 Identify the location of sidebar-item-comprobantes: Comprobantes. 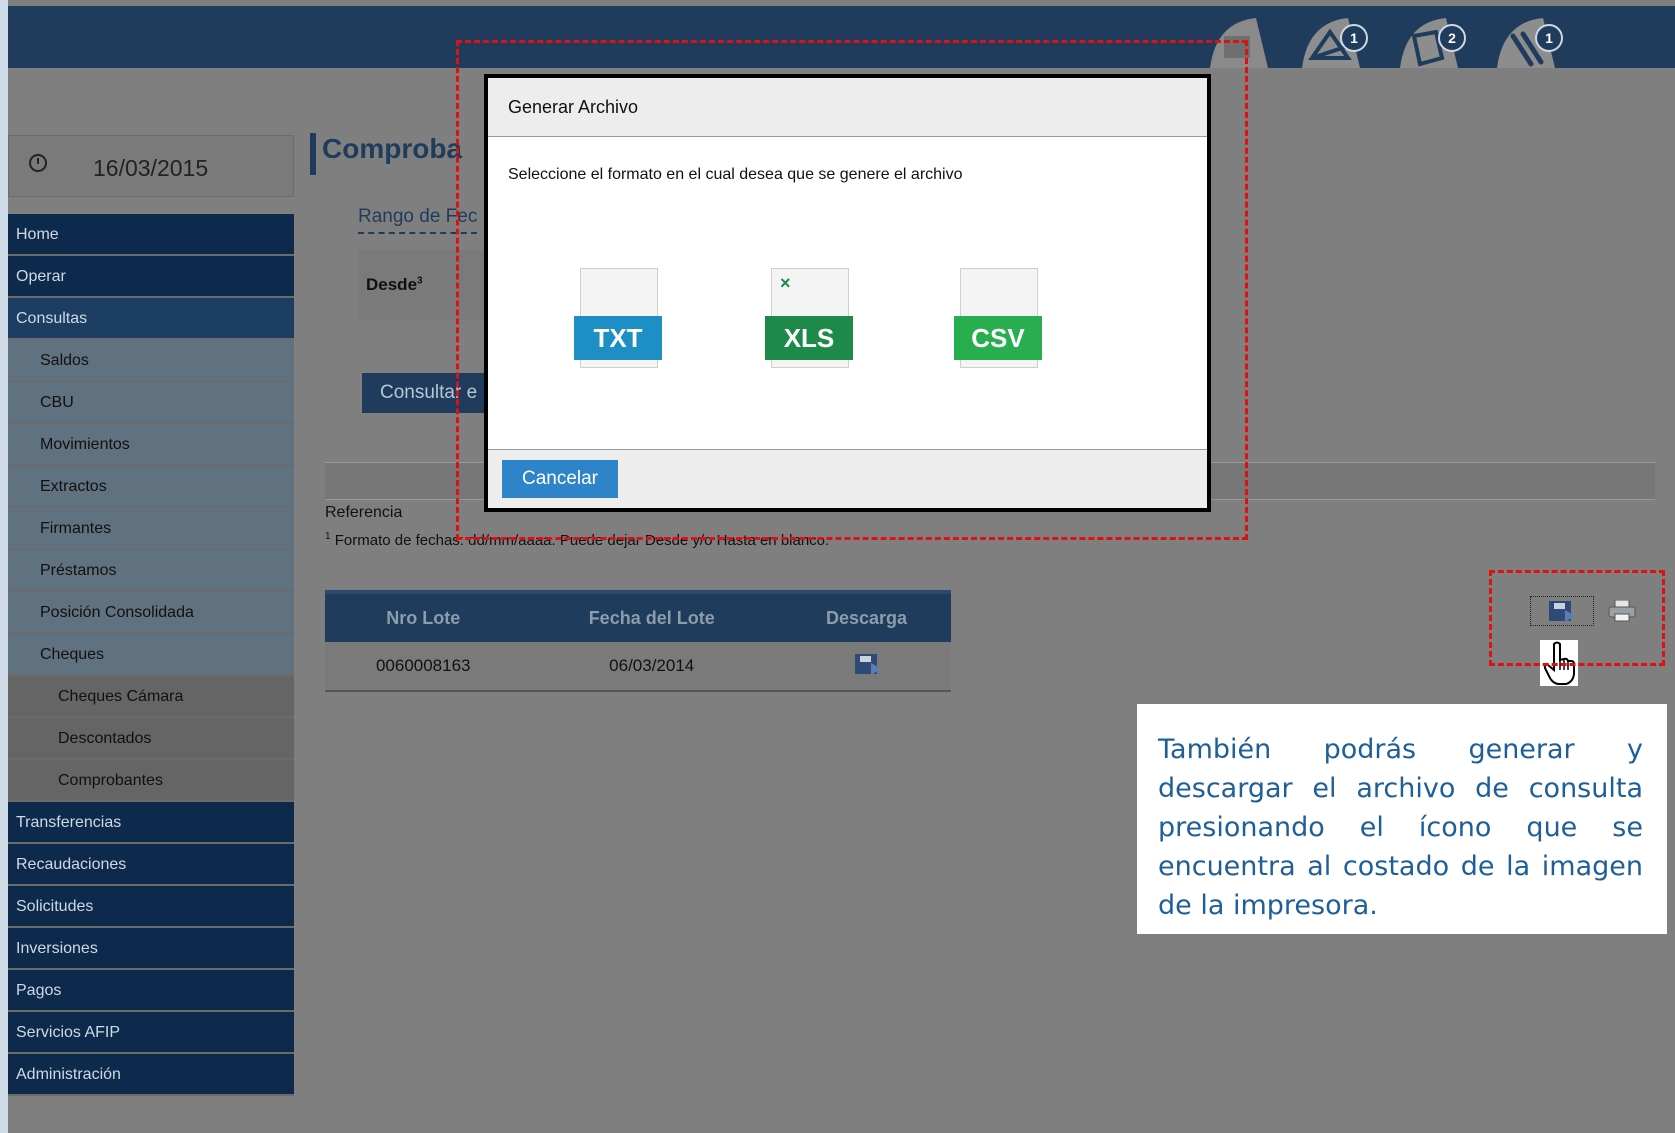
(151, 781).